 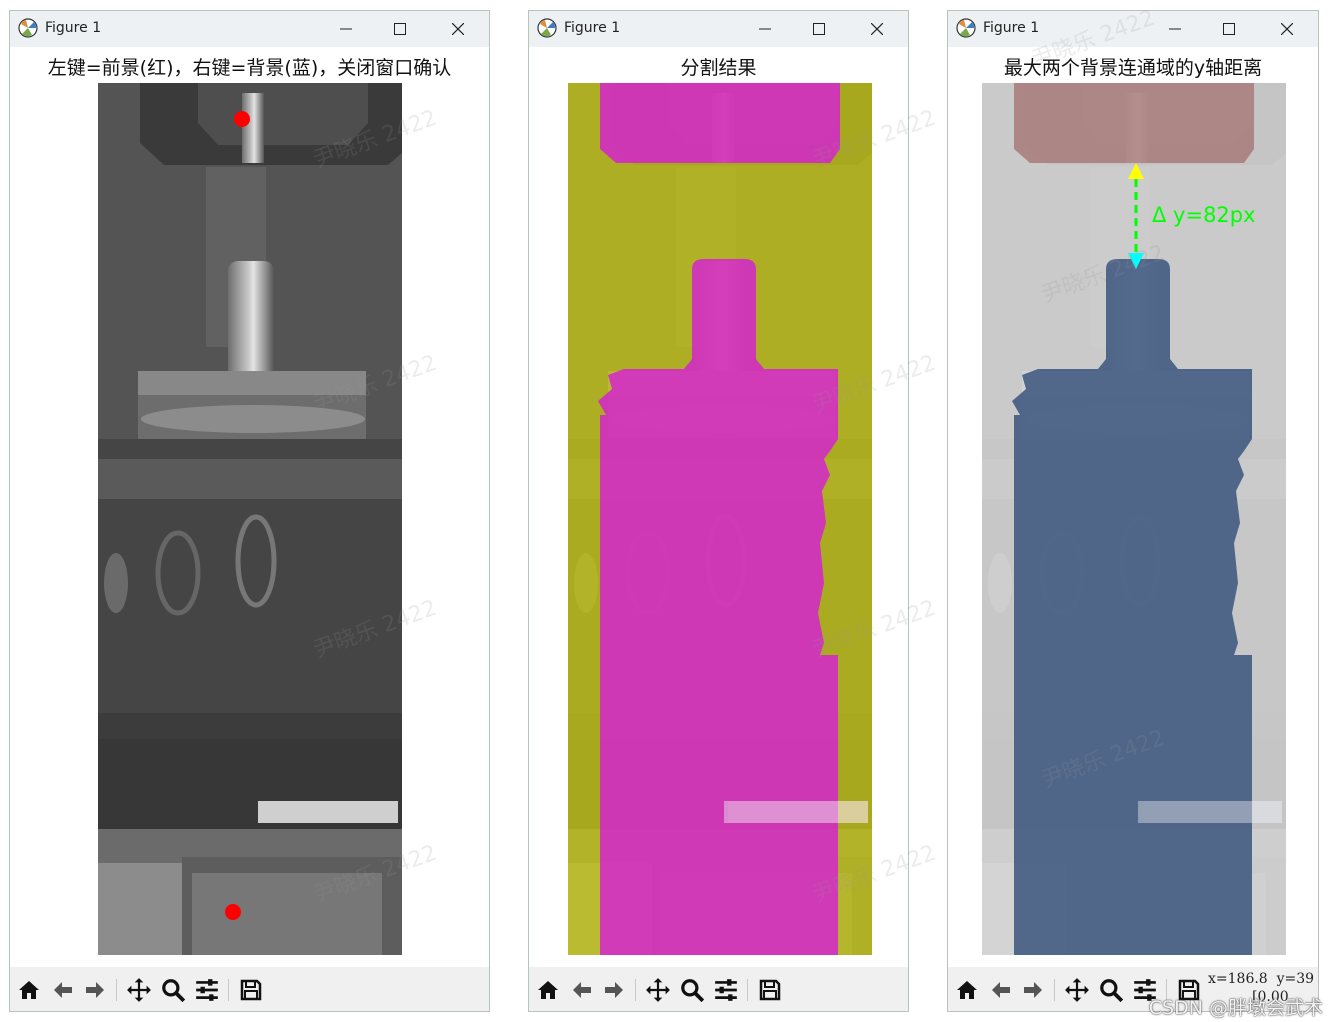 What do you see at coordinates (249, 68) in the screenshot?
I see `figure-title: 左键=前景(红)，右键=背景(蓝)，关闭窗口确认` at bounding box center [249, 68].